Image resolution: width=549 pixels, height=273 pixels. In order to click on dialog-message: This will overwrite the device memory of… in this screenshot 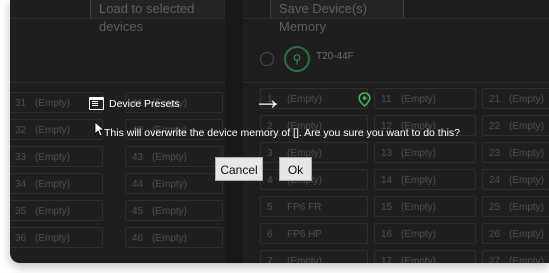, I will do `click(282, 133)`.